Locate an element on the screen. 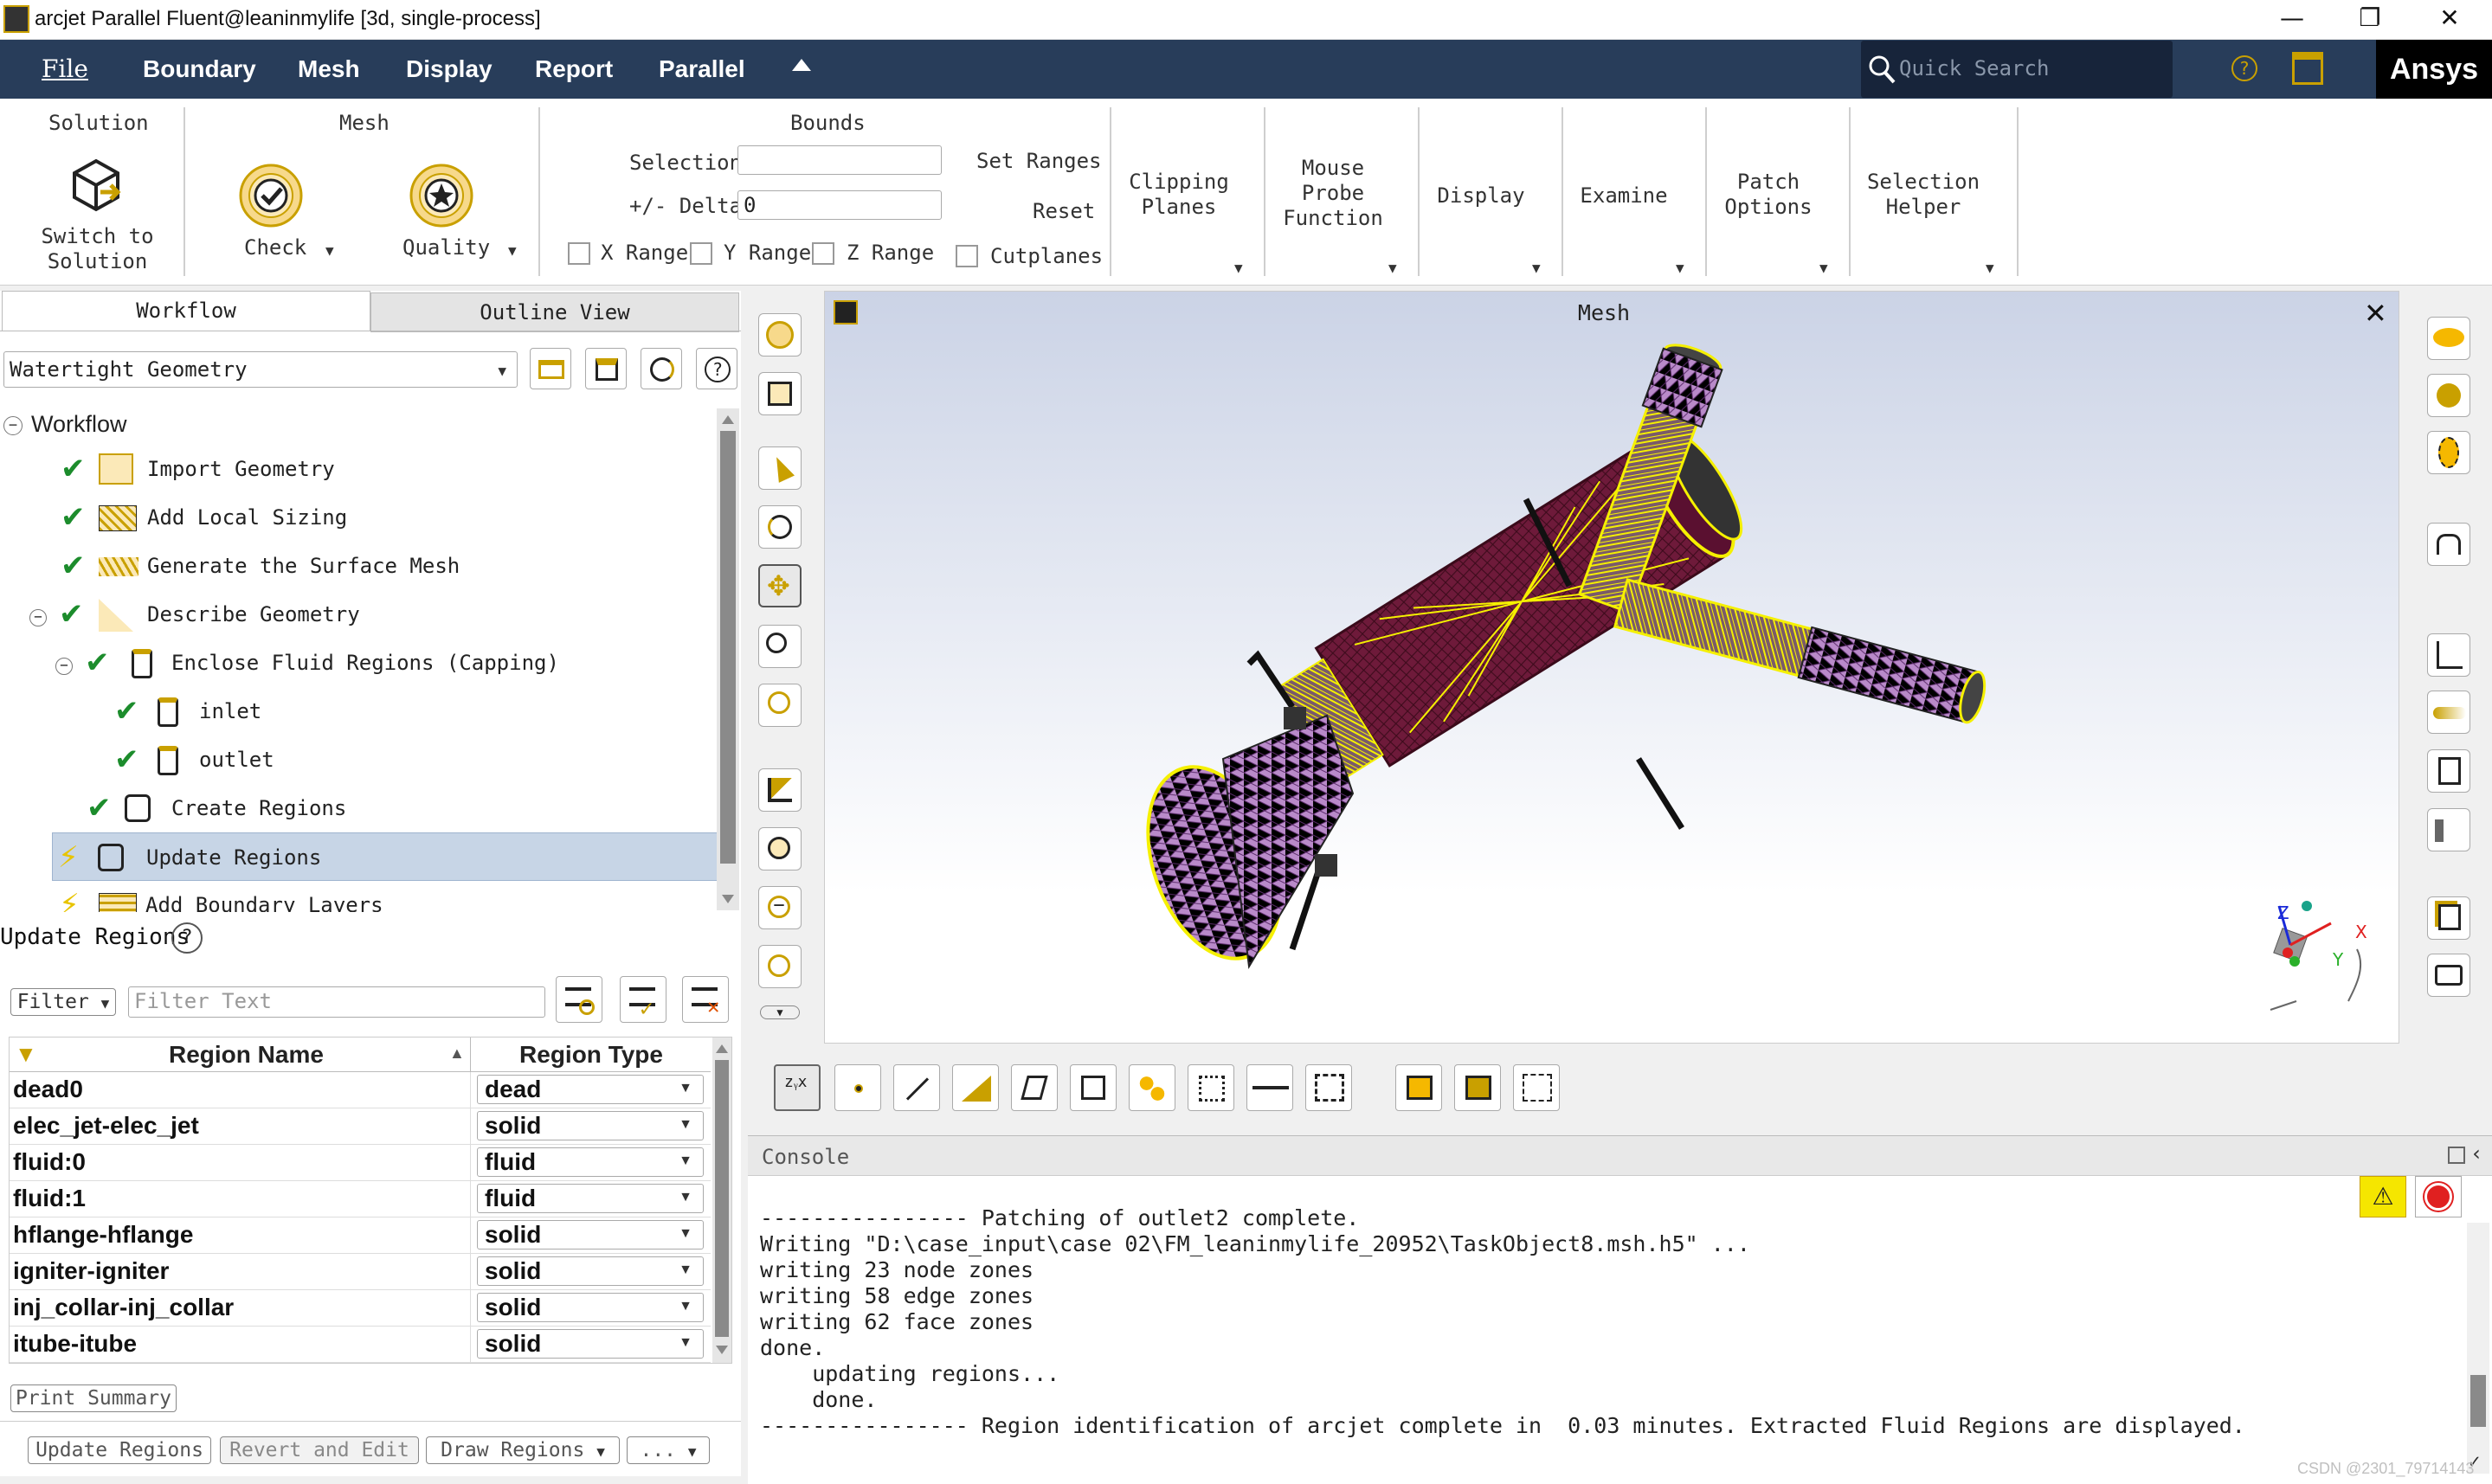 The height and width of the screenshot is (1484, 2492). zoom-to-fit-button is located at coordinates (780, 849).